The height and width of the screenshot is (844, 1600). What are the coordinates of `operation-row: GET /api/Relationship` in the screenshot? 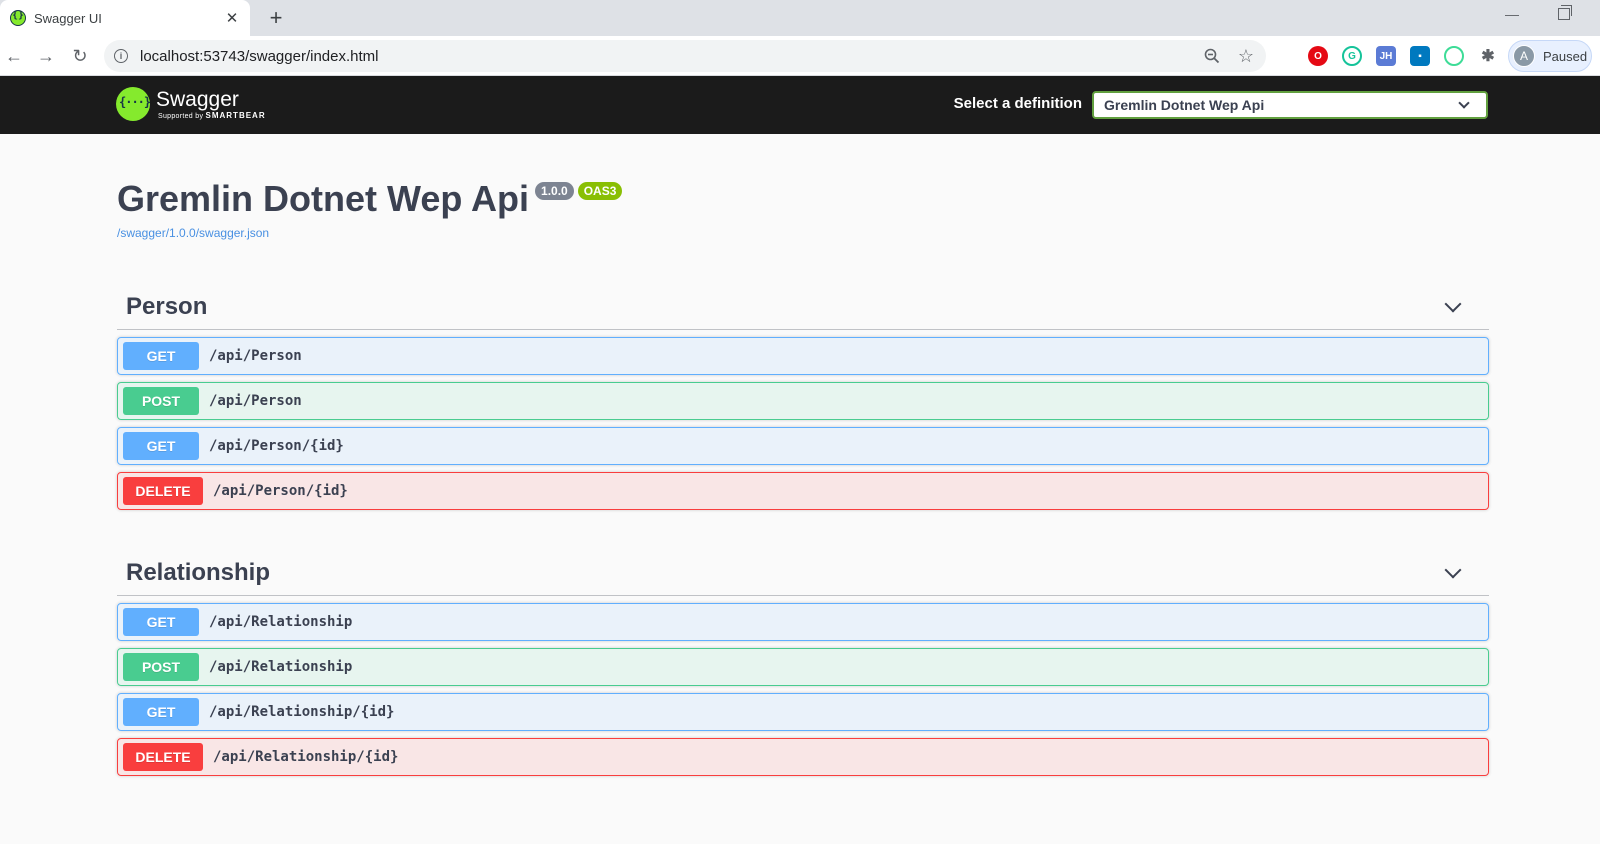 It's located at (803, 622).